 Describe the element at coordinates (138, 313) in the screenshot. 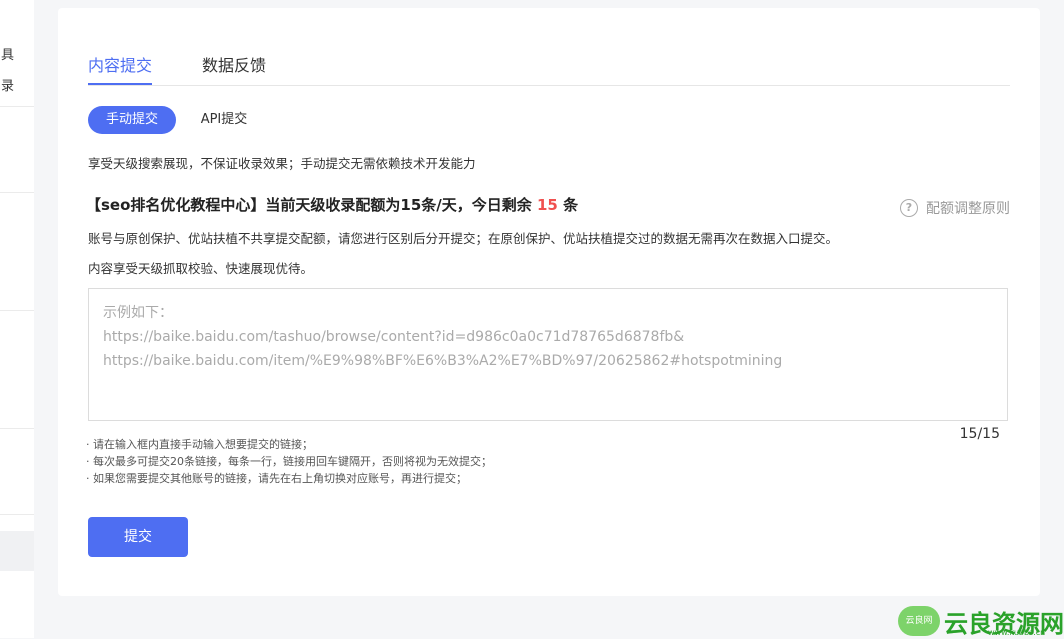

I see `placeholder-line: 示例如下：` at that location.